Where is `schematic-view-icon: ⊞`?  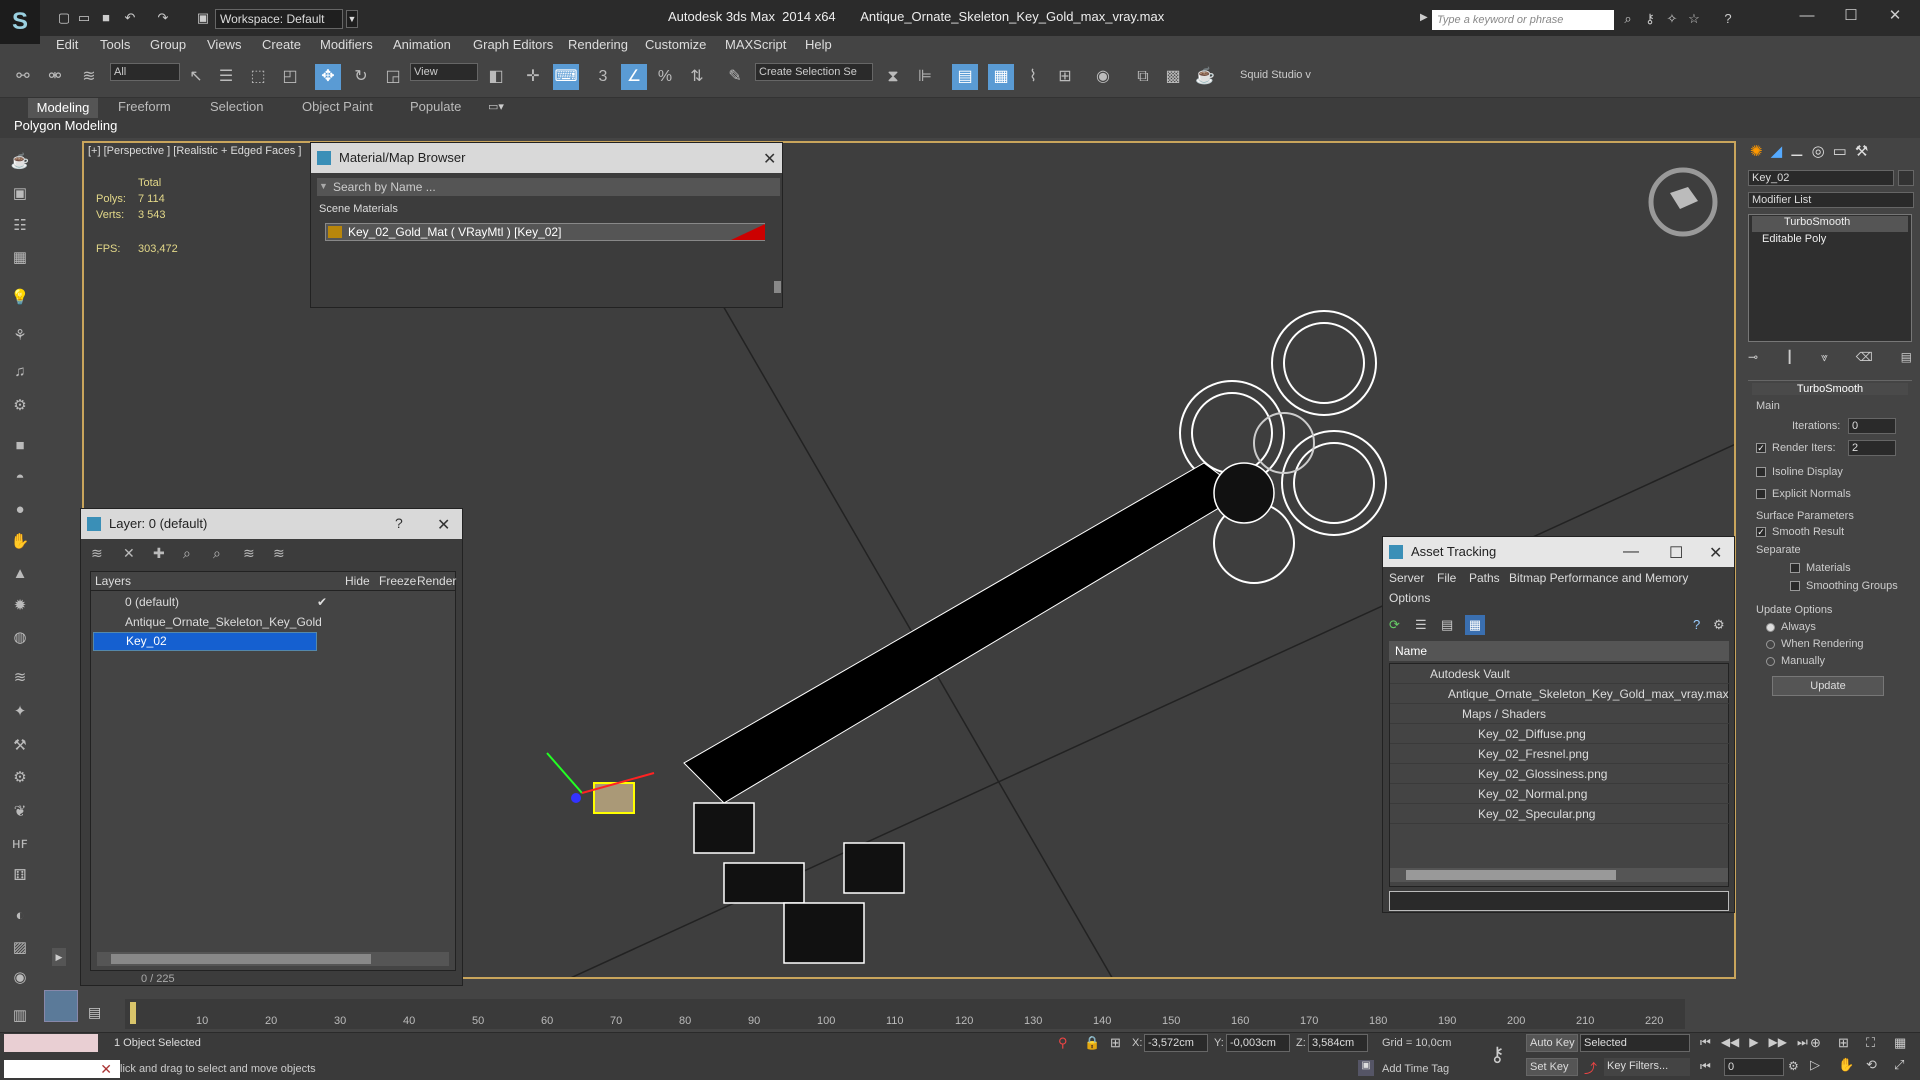 schematic-view-icon: ⊞ is located at coordinates (1065, 77).